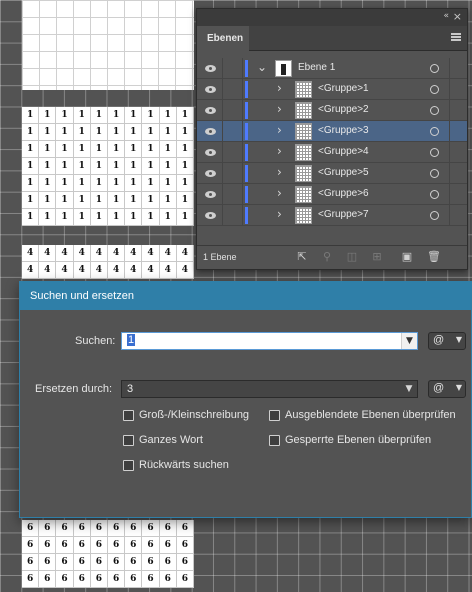  Describe the element at coordinates (332, 131) in the screenshot. I see `layer-row: › <Gruppe>3` at that location.